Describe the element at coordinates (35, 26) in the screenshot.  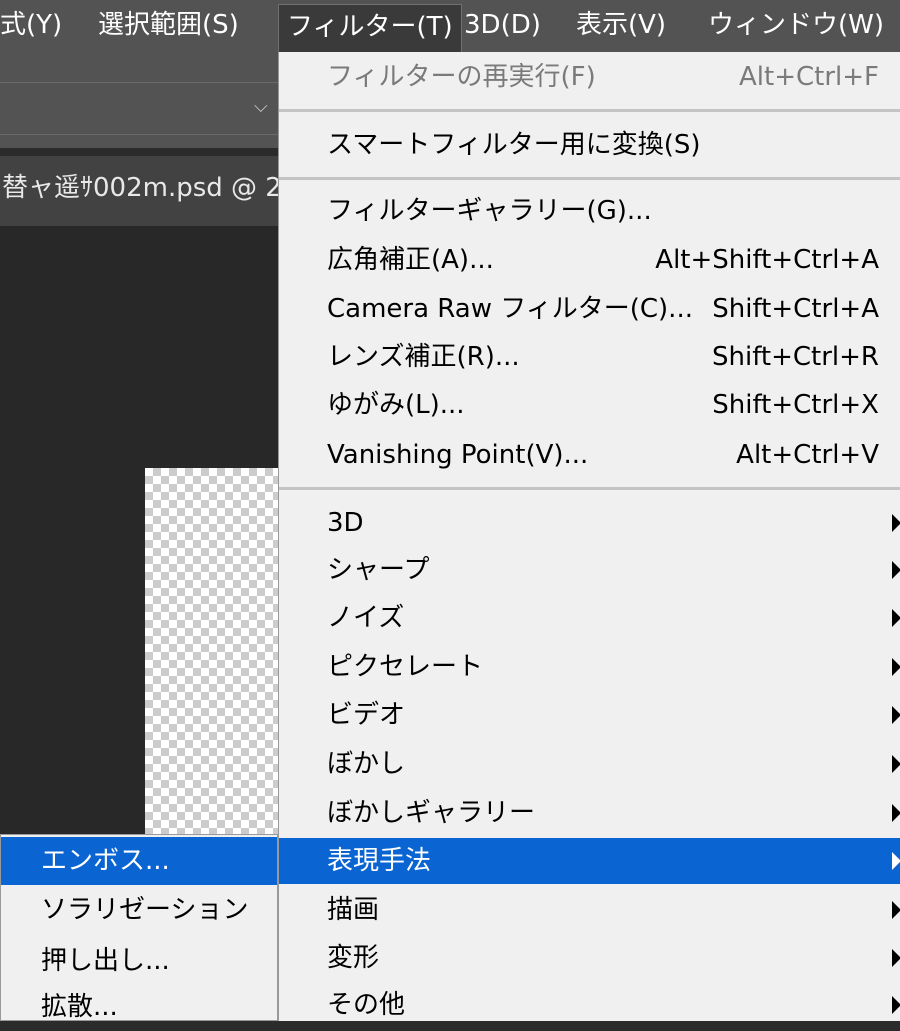
I see `menu-format: 式(Y)` at that location.